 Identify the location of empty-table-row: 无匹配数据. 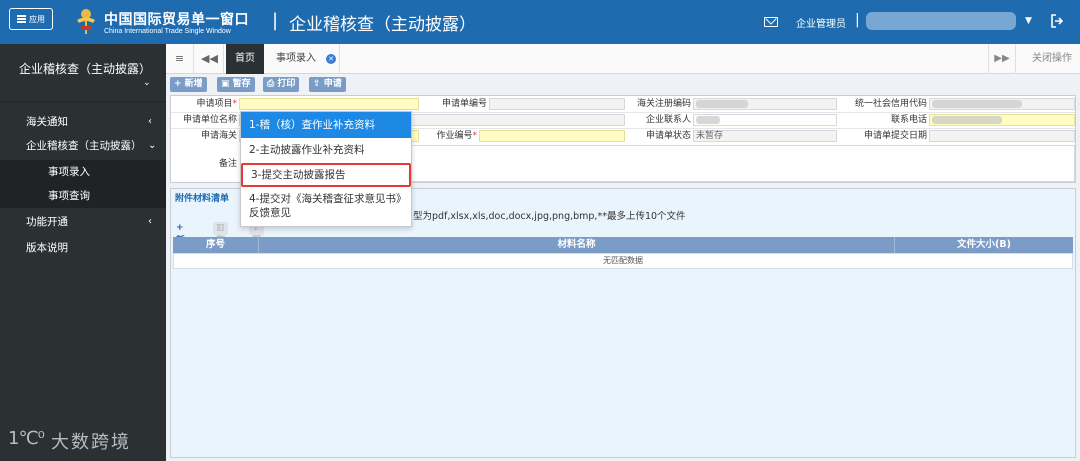
(623, 261).